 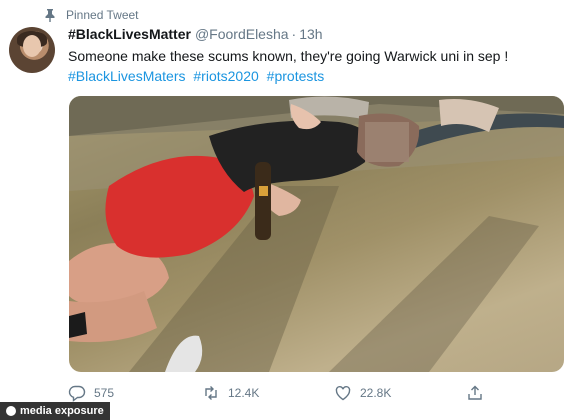 I want to click on camera-icon, so click(x=11, y=411).